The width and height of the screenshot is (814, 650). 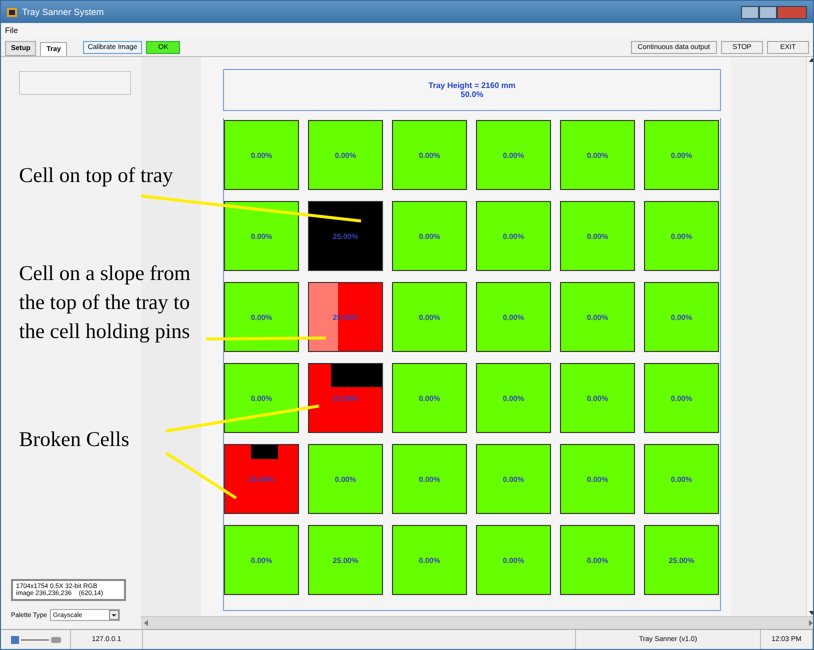 What do you see at coordinates (114, 615) in the screenshot?
I see `caret-icon` at bounding box center [114, 615].